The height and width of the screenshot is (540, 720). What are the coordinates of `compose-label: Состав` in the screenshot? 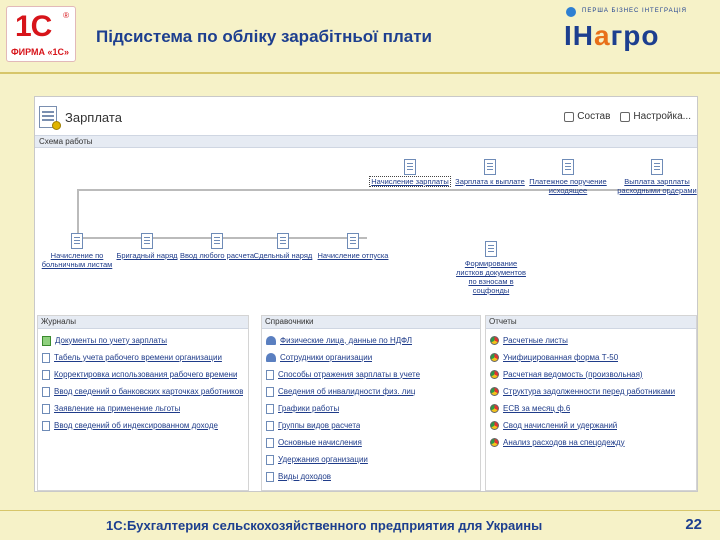 It's located at (594, 116).